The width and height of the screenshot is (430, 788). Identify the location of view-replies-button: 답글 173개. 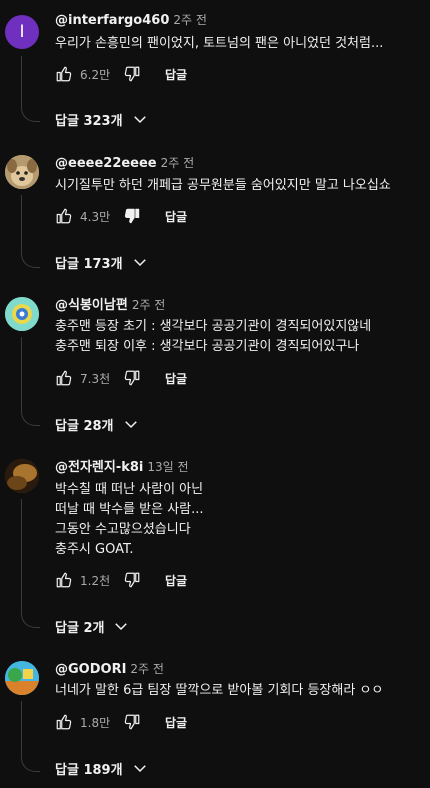
(102, 262).